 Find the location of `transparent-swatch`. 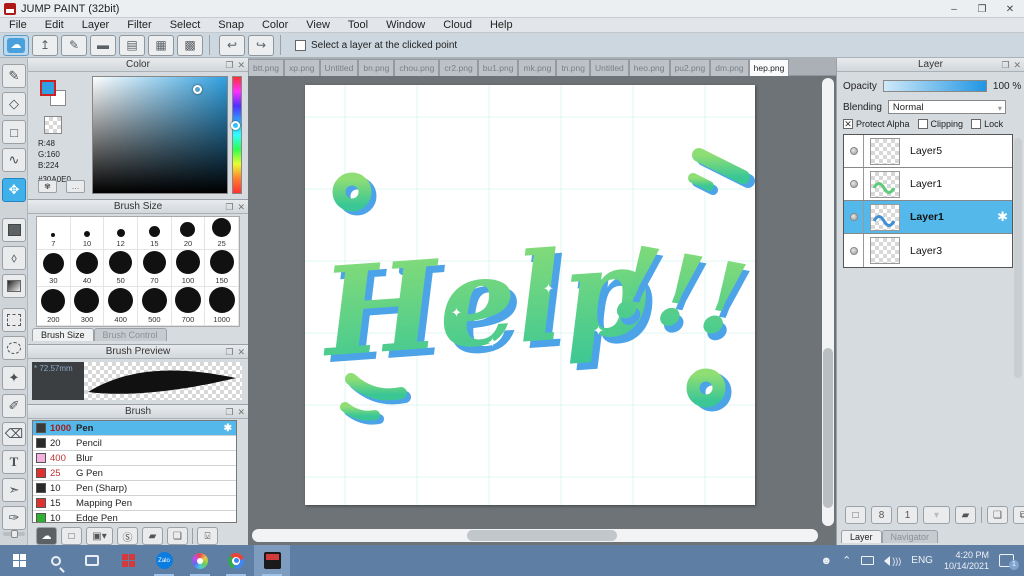

transparent-swatch is located at coordinates (53, 125).